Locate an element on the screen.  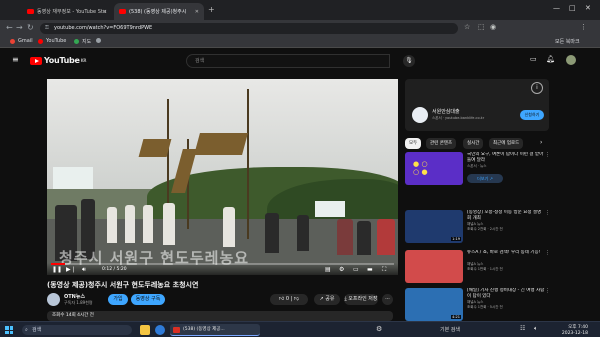
create-video-icon: ▭ is located at coordinates (533, 59).